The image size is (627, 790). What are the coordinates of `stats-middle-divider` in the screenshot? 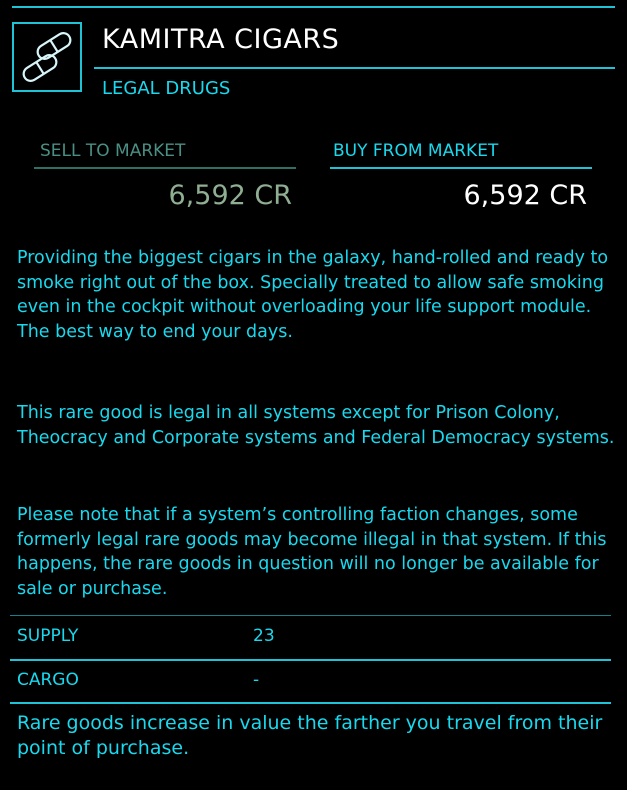 It's located at (310, 660).